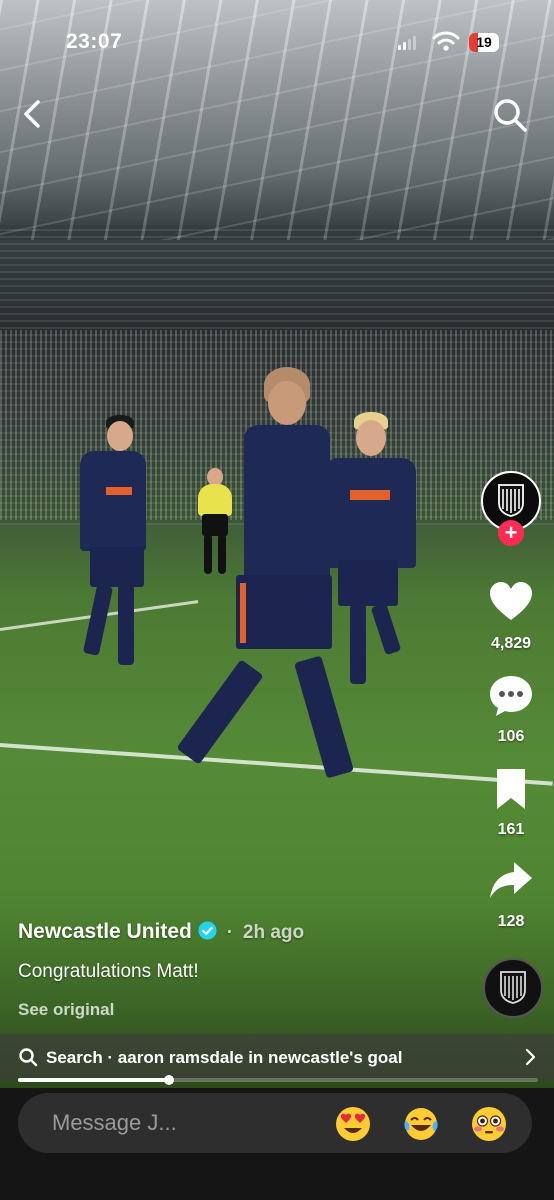 The height and width of the screenshot is (1200, 554). I want to click on share-icon, so click(511, 880).